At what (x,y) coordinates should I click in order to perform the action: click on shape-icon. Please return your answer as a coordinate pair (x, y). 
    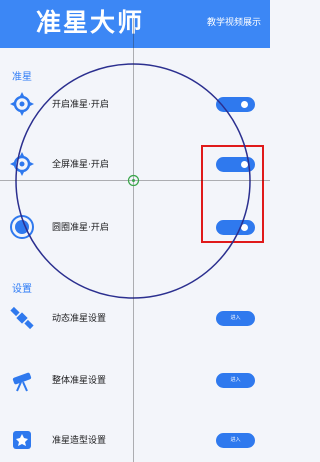
    Looking at the image, I should click on (22, 440).